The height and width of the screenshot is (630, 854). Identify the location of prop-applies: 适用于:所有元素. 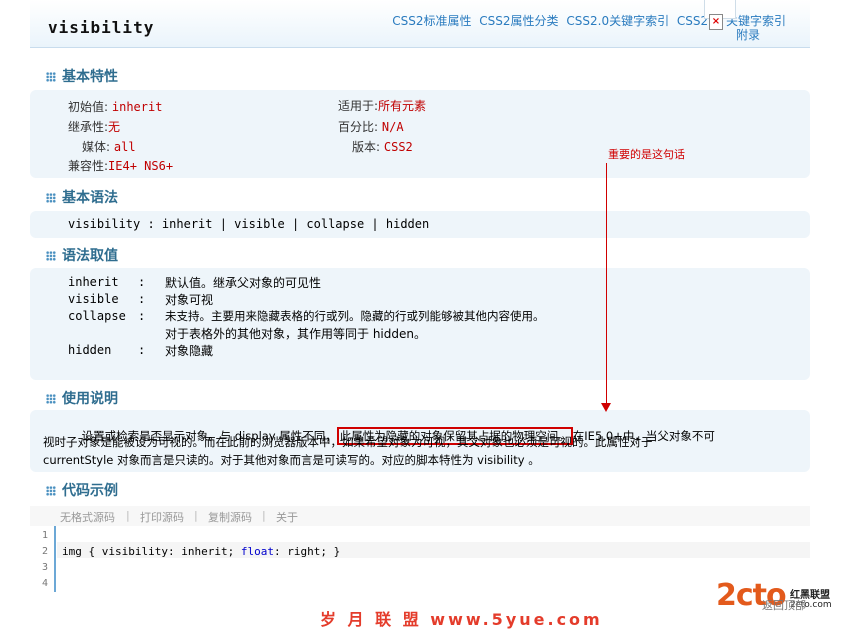
(382, 106).